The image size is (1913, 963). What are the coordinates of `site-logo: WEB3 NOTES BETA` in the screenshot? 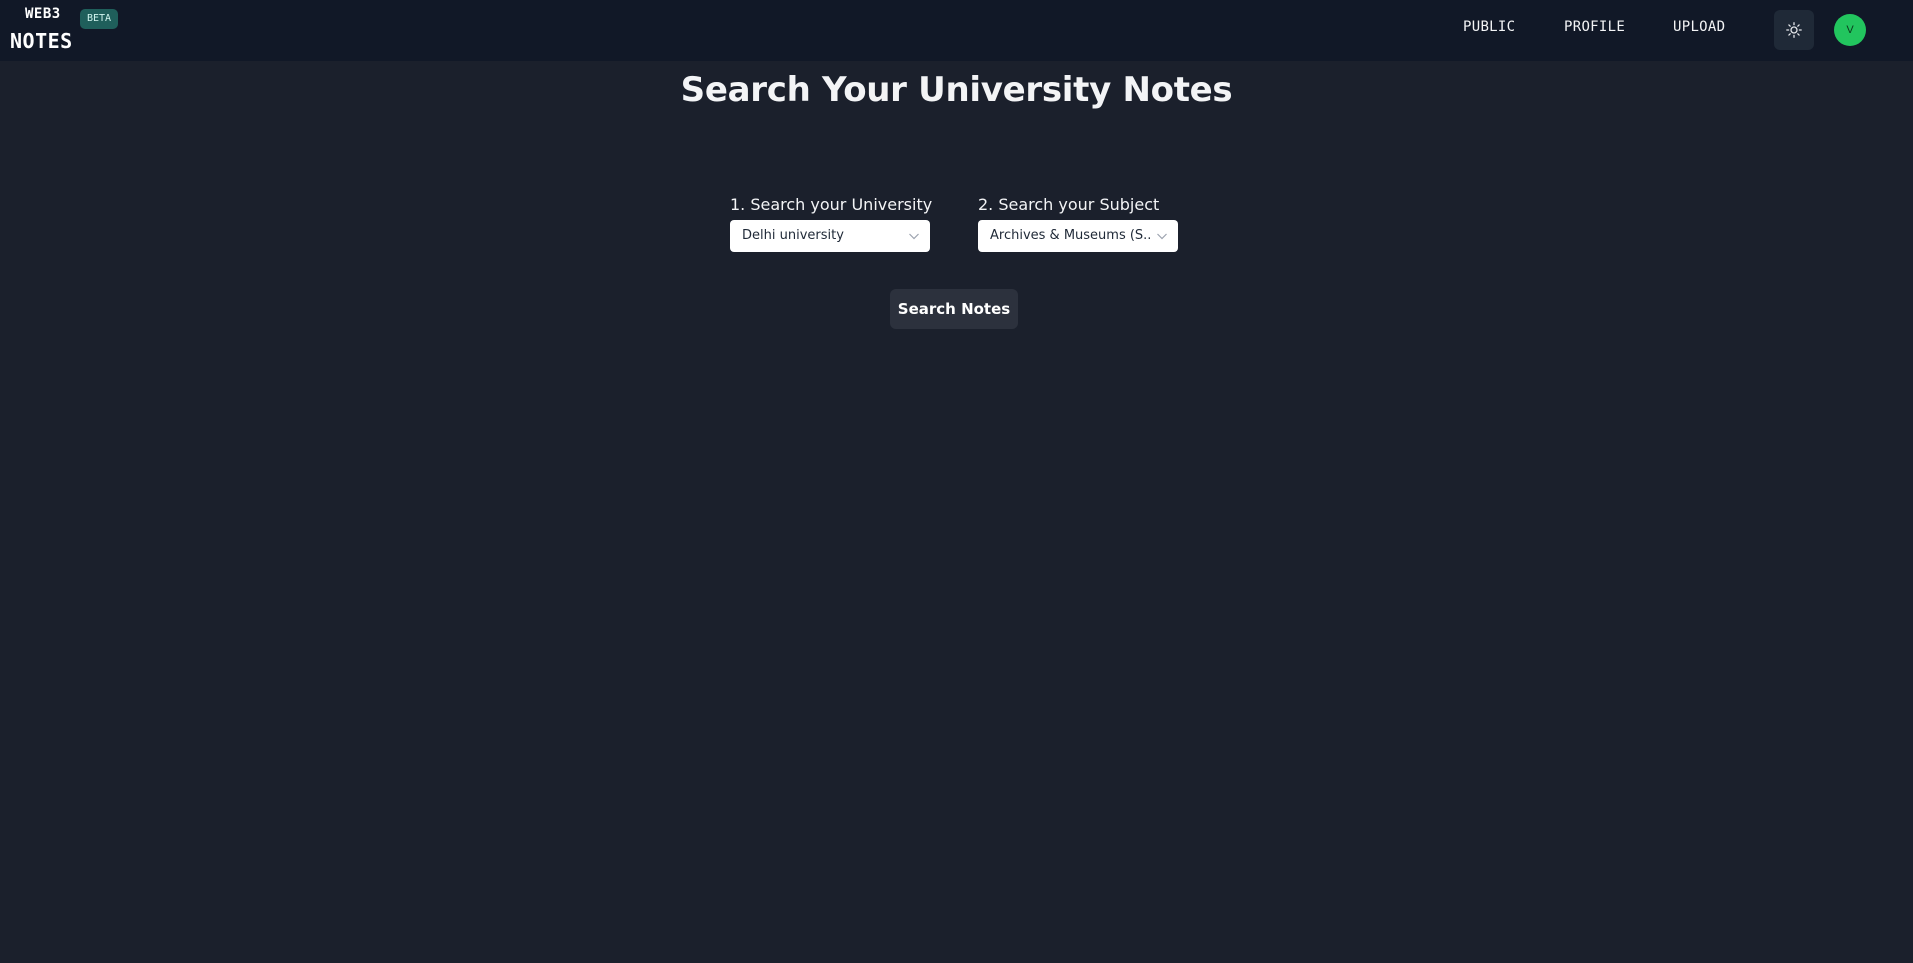 It's located at (70, 30).